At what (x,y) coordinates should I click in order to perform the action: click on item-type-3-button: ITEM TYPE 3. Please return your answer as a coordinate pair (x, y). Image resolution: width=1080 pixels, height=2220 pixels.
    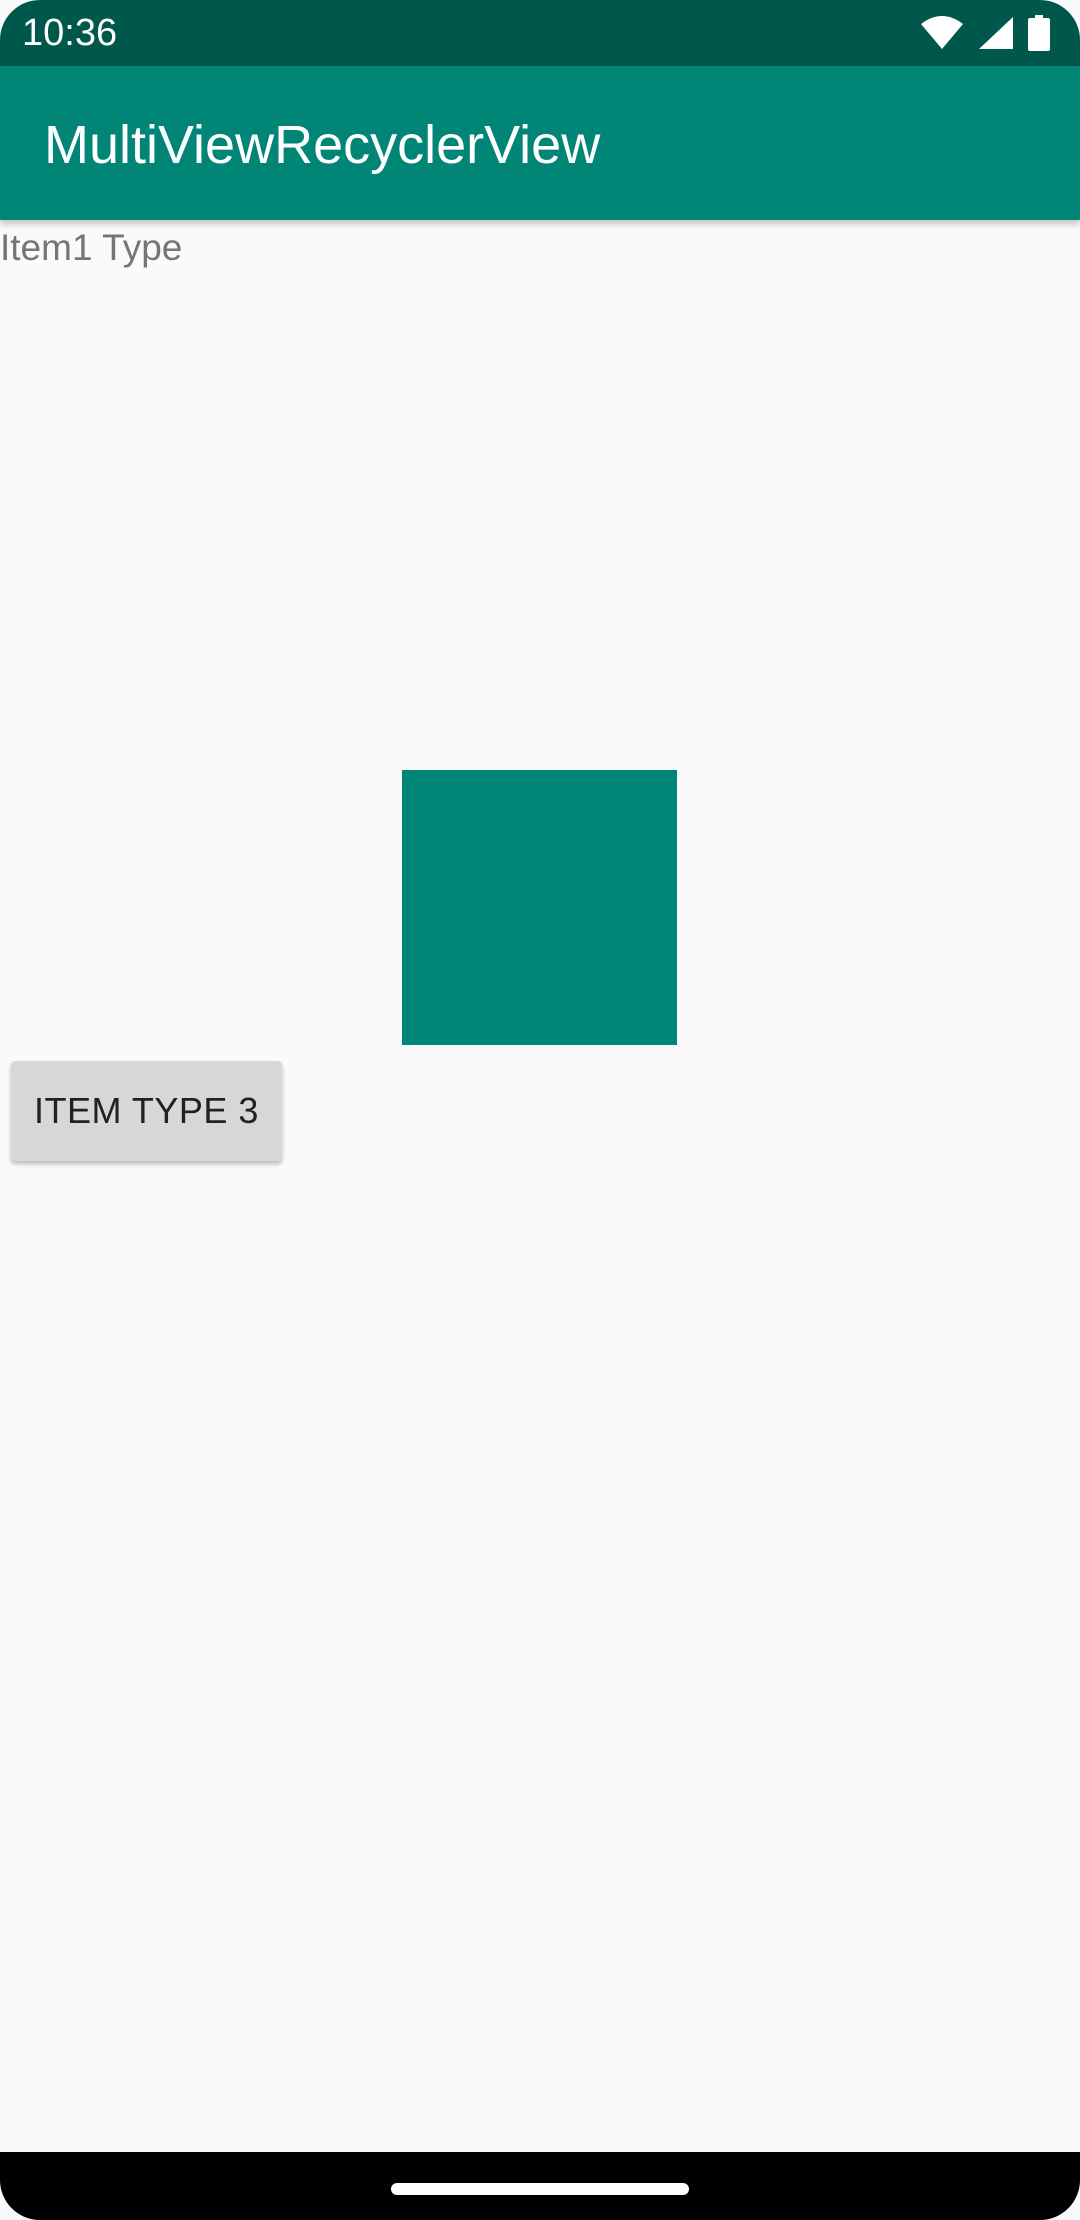
    Looking at the image, I should click on (146, 1111).